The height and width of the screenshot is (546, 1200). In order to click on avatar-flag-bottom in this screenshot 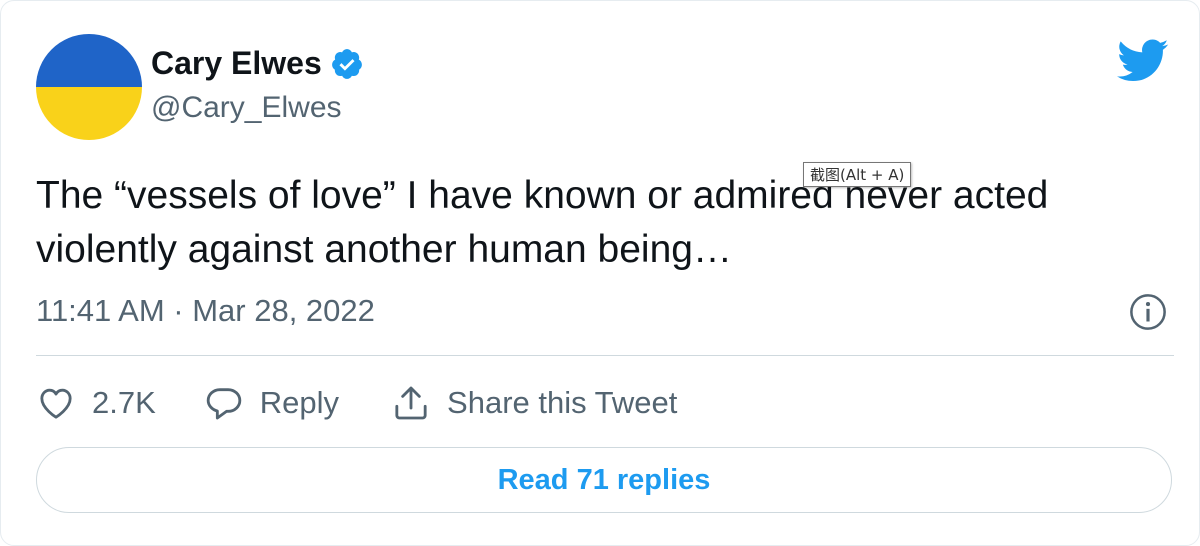, I will do `click(89, 113)`.